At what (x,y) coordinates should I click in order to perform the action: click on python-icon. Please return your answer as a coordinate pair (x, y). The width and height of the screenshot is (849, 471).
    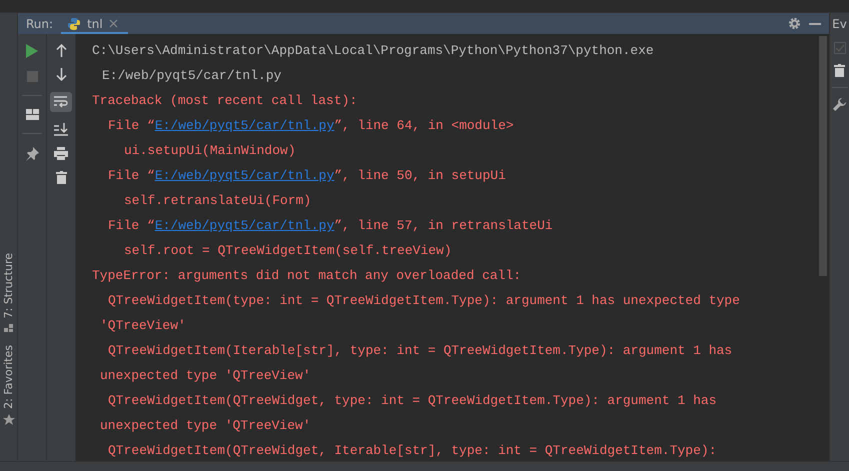
    Looking at the image, I should click on (74, 23).